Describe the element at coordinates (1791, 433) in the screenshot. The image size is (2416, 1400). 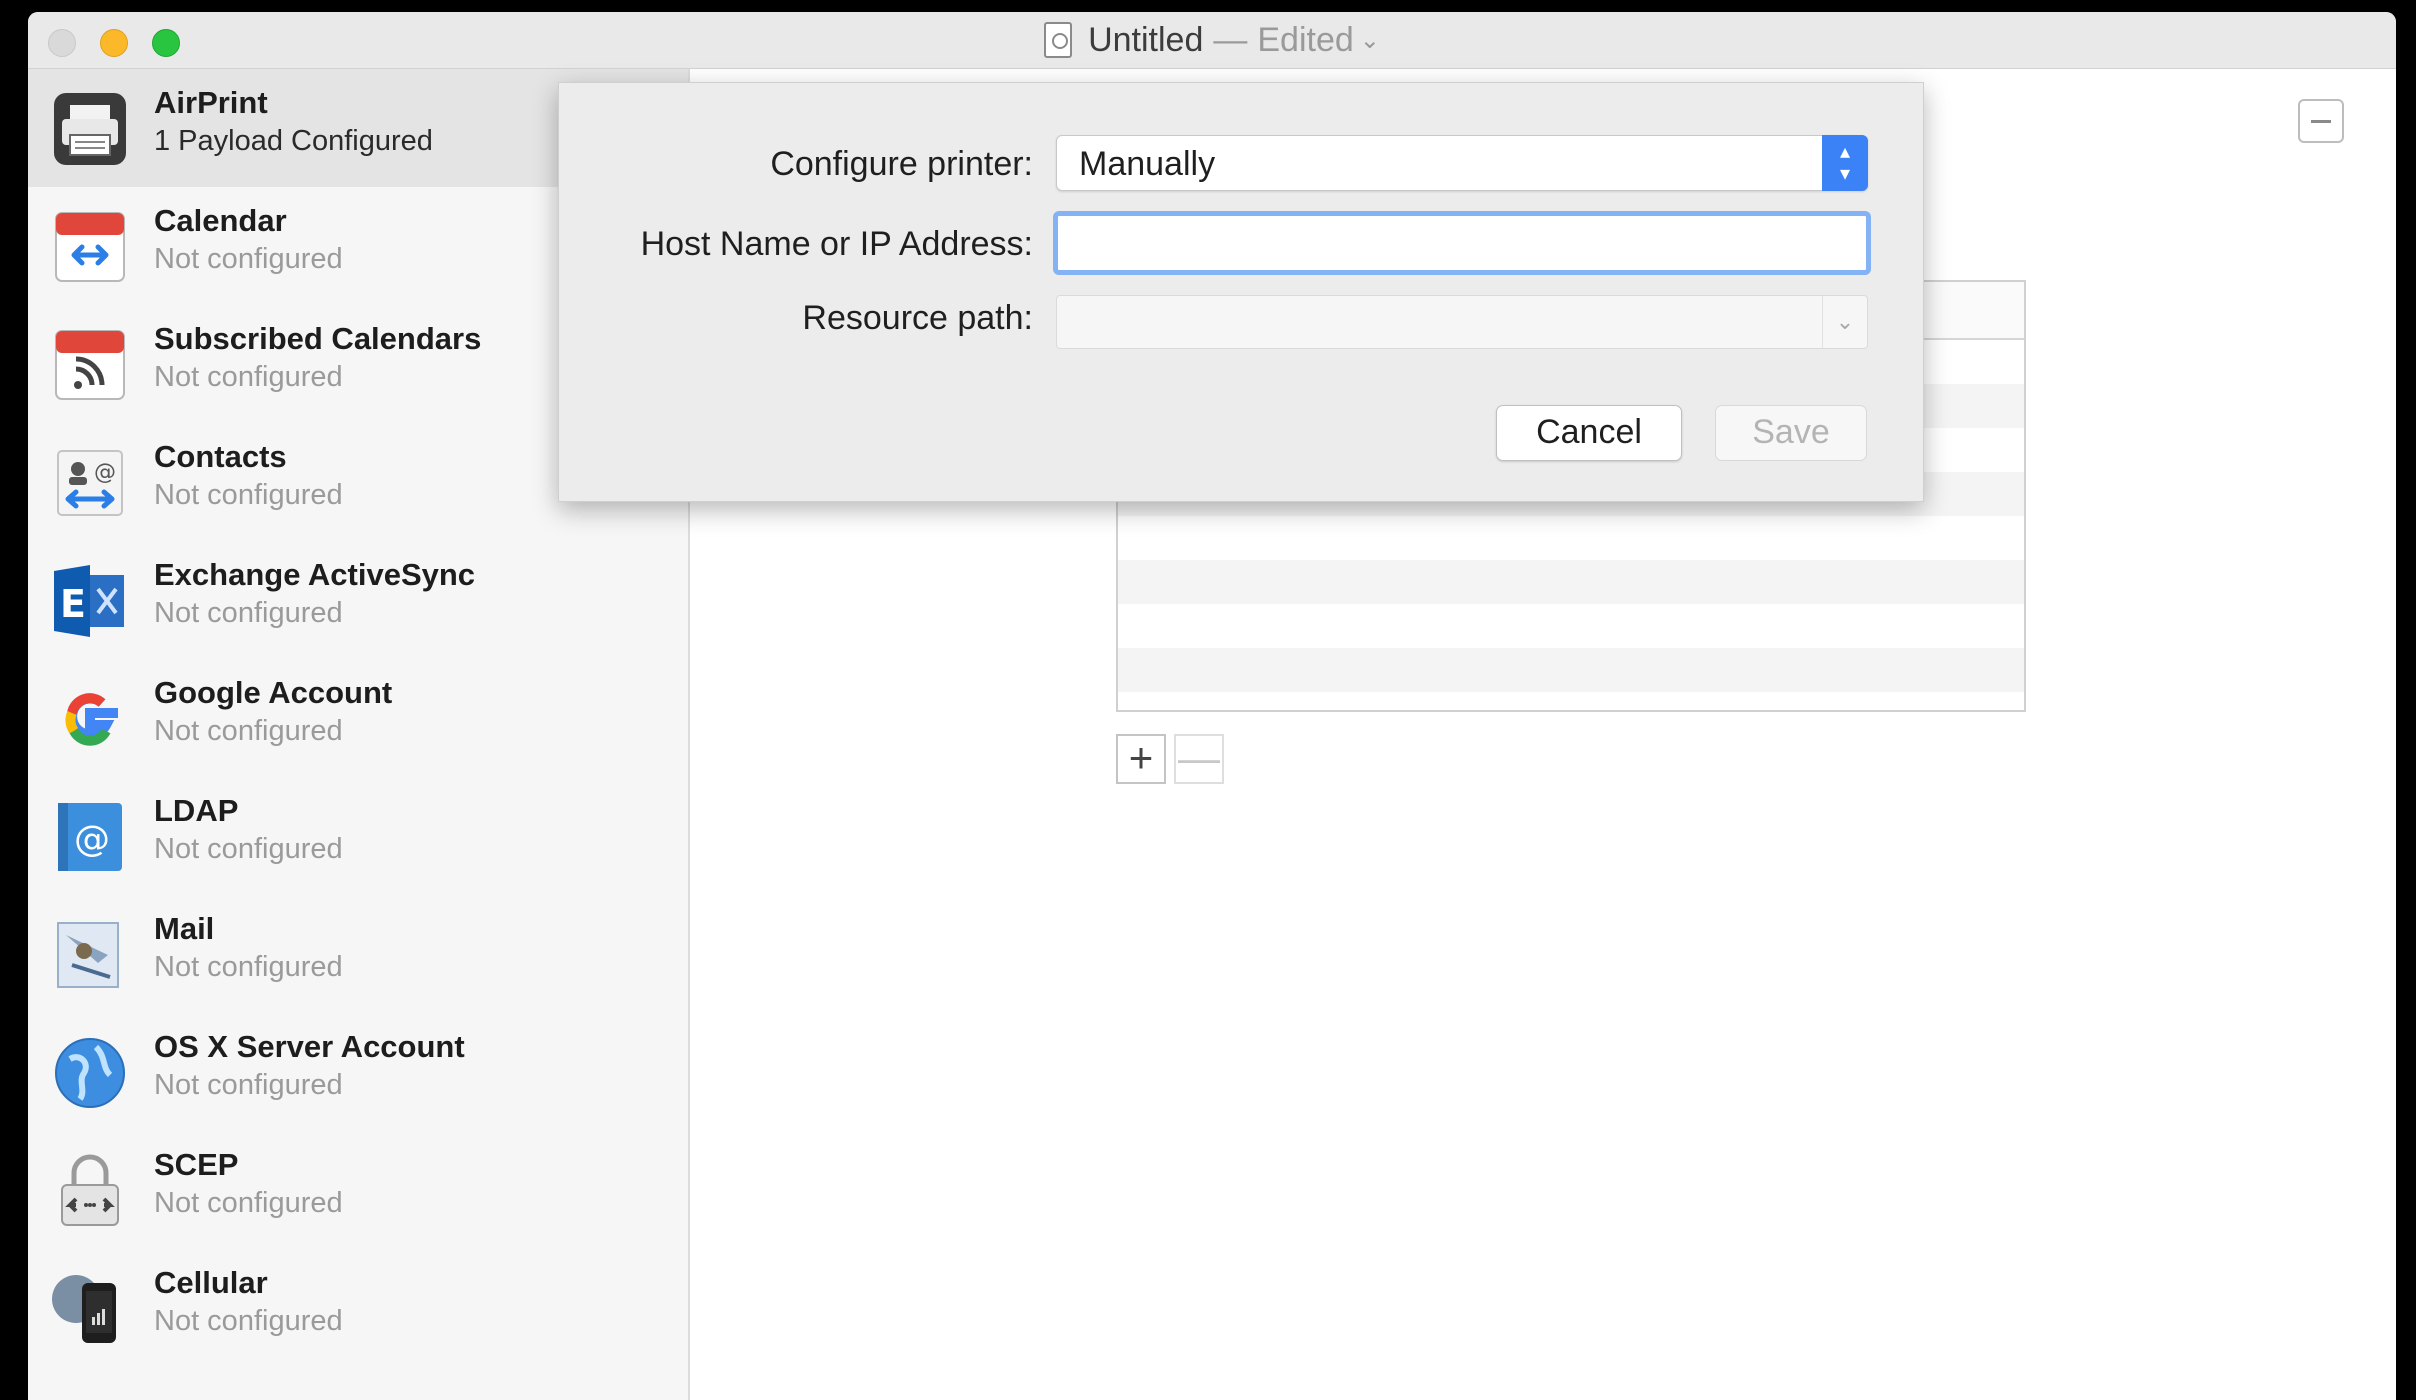
I see `save-button: Save` at that location.